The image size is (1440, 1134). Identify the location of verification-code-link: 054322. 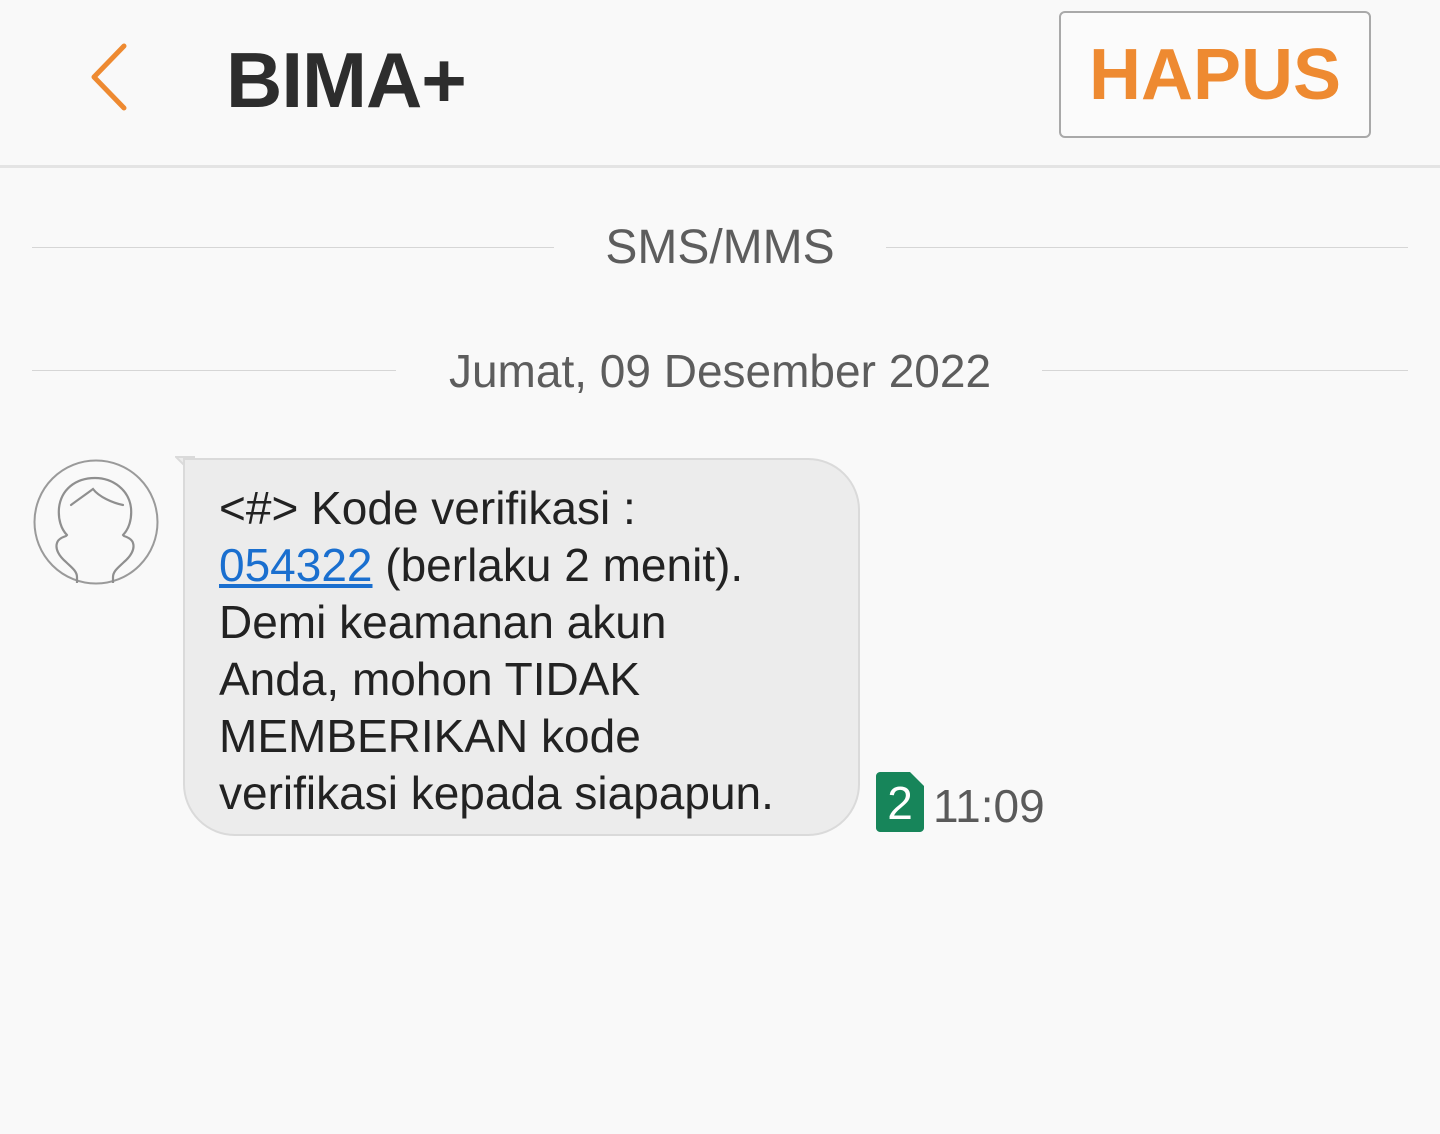
(296, 565).